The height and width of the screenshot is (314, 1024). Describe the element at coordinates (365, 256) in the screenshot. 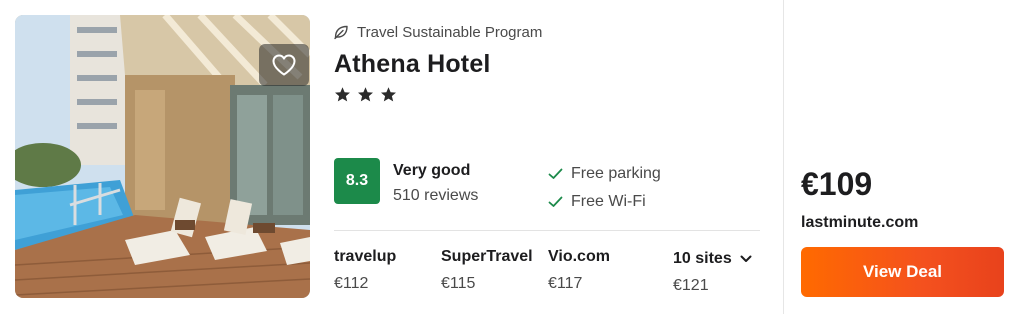

I see `provider-name: travelup` at that location.